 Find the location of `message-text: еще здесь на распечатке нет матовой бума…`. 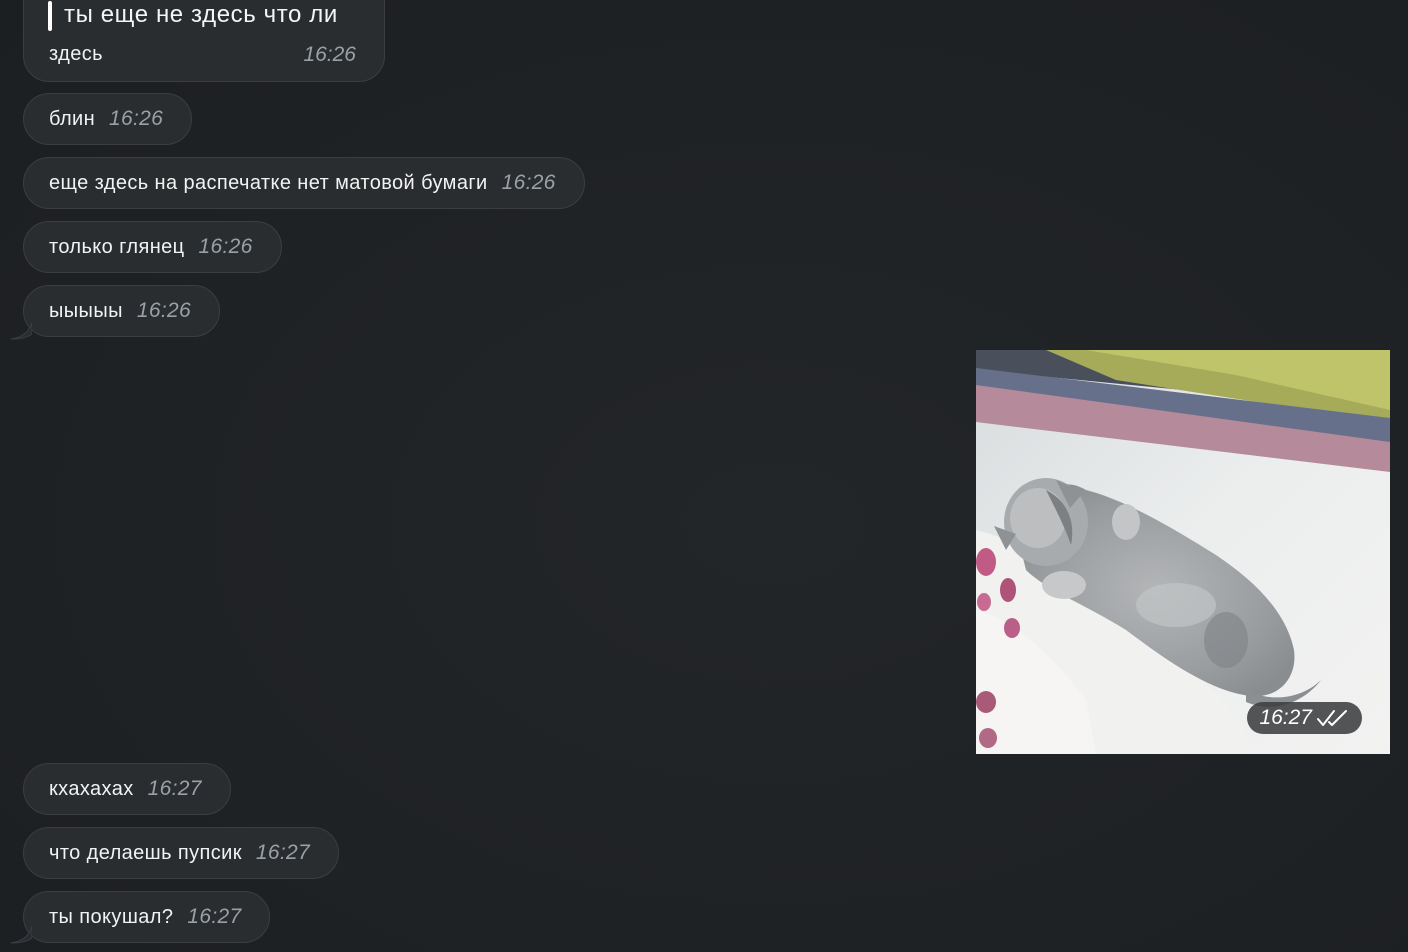

message-text: еще здесь на распечатке нет матовой бума… is located at coordinates (268, 182).